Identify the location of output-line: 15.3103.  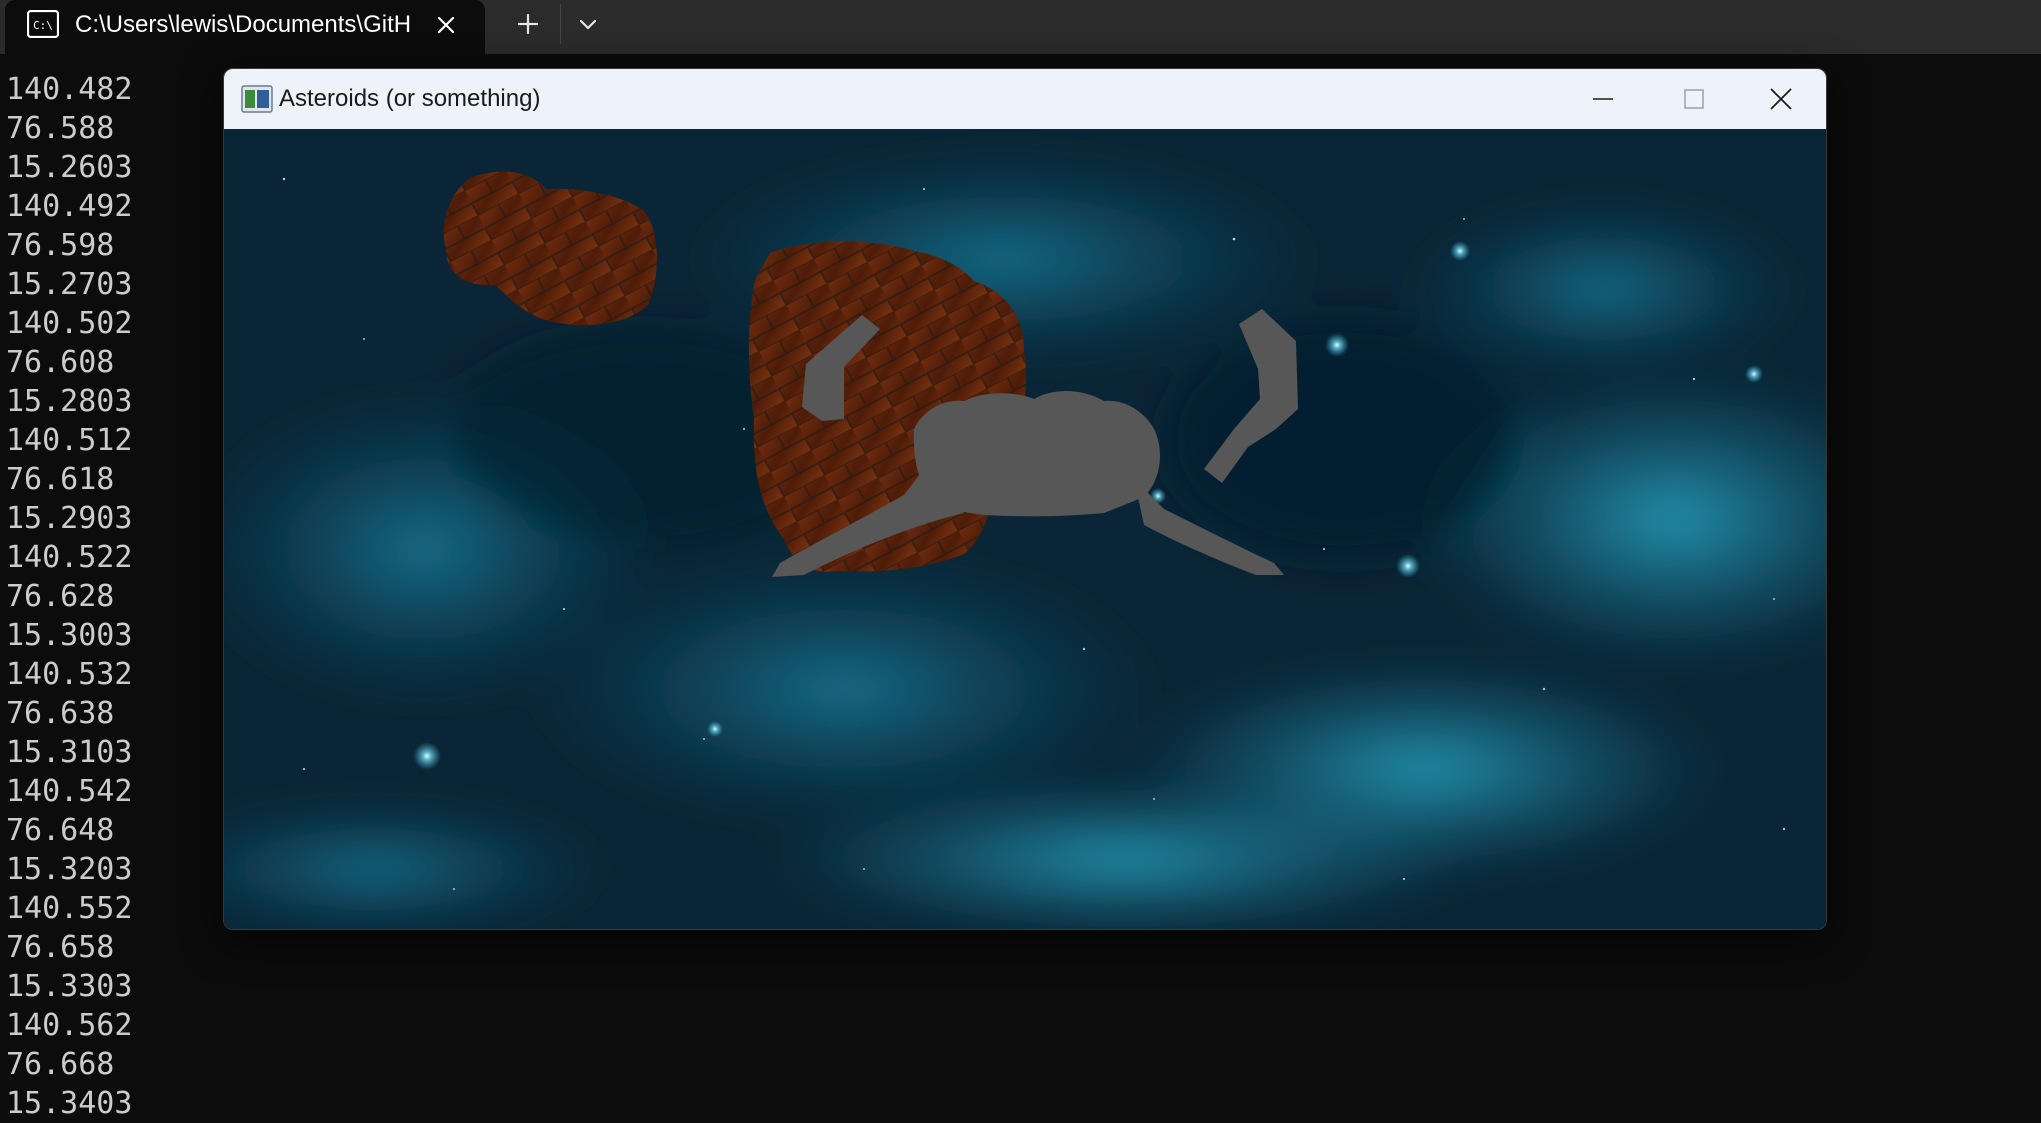
(69, 752).